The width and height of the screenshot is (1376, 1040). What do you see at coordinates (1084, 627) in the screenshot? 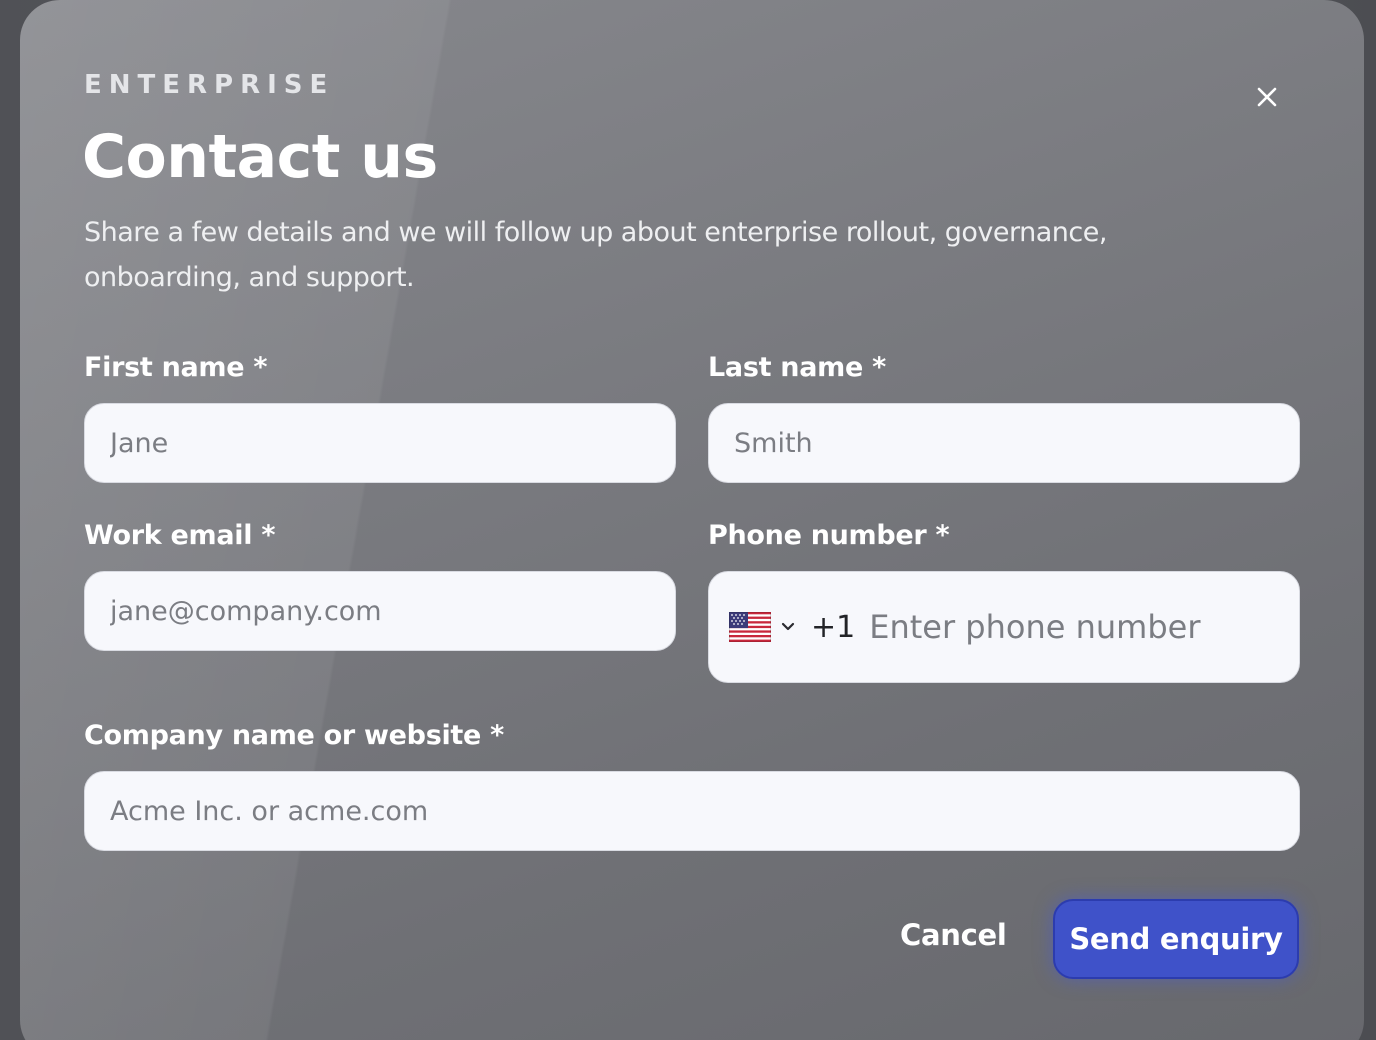
I see `phone-input` at bounding box center [1084, 627].